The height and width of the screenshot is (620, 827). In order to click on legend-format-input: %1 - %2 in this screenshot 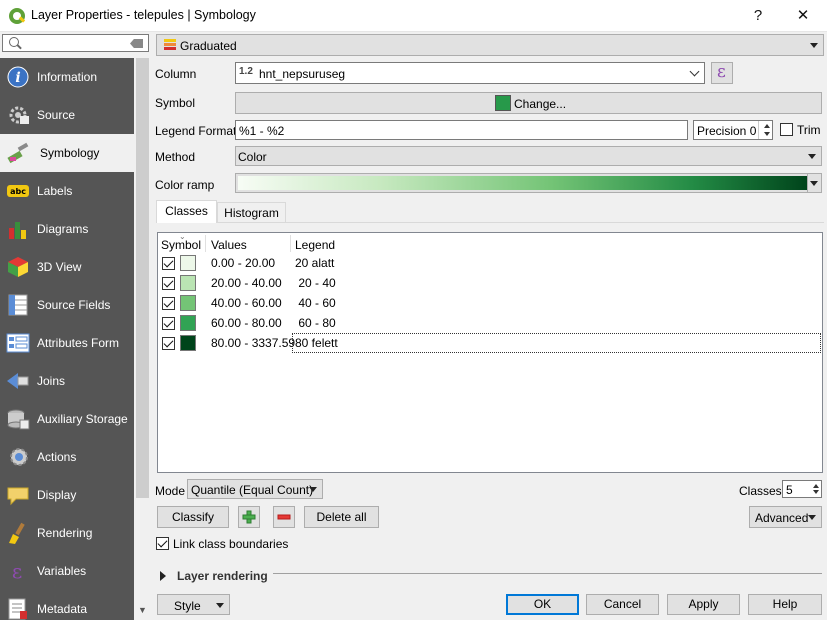, I will do `click(461, 130)`.